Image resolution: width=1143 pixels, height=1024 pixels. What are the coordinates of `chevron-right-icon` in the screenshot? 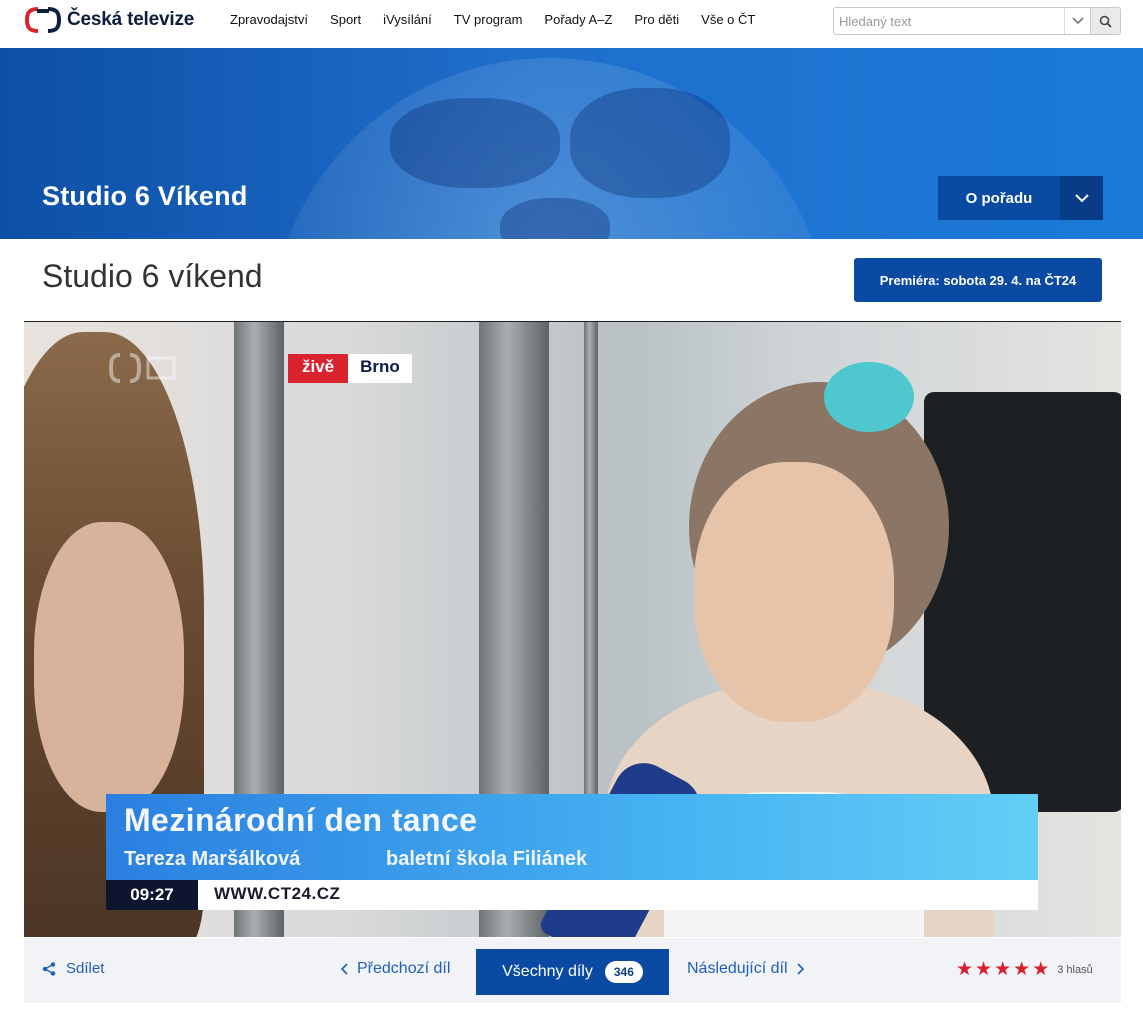 It's located at (800, 969).